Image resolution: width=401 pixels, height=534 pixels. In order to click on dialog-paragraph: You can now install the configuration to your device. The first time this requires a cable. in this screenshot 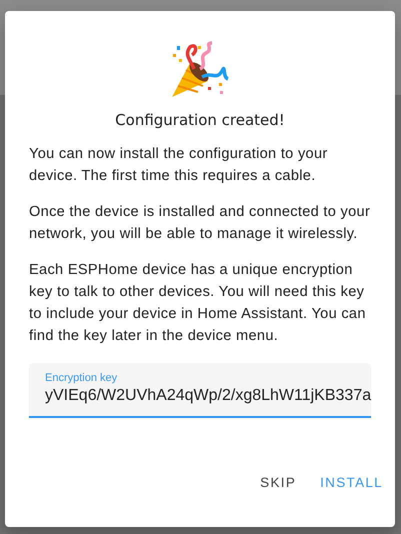, I will do `click(179, 165)`.